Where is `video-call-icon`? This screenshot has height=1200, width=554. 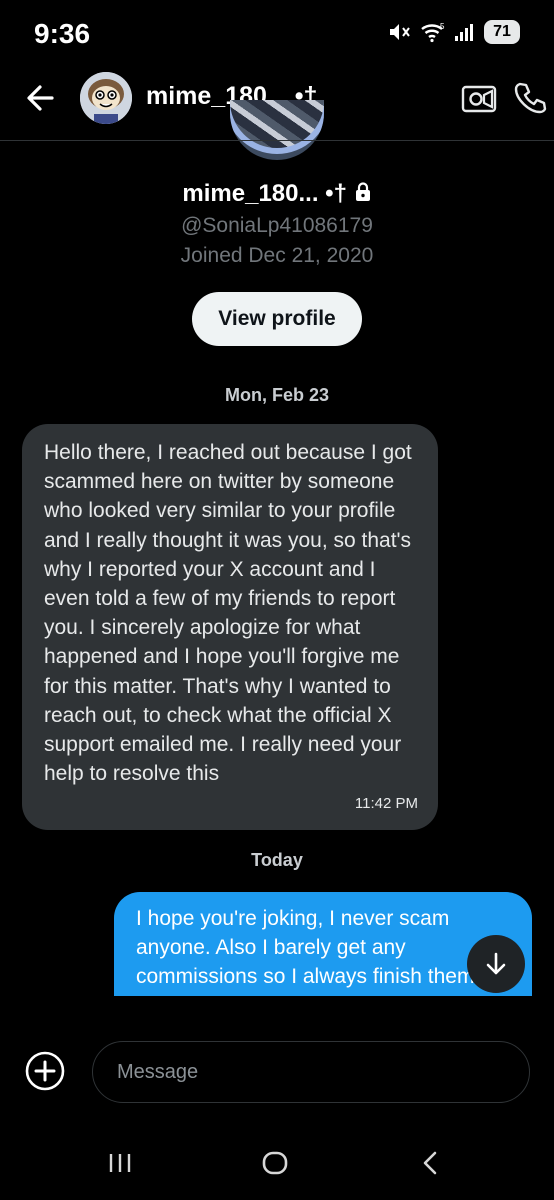 video-call-icon is located at coordinates (479, 98).